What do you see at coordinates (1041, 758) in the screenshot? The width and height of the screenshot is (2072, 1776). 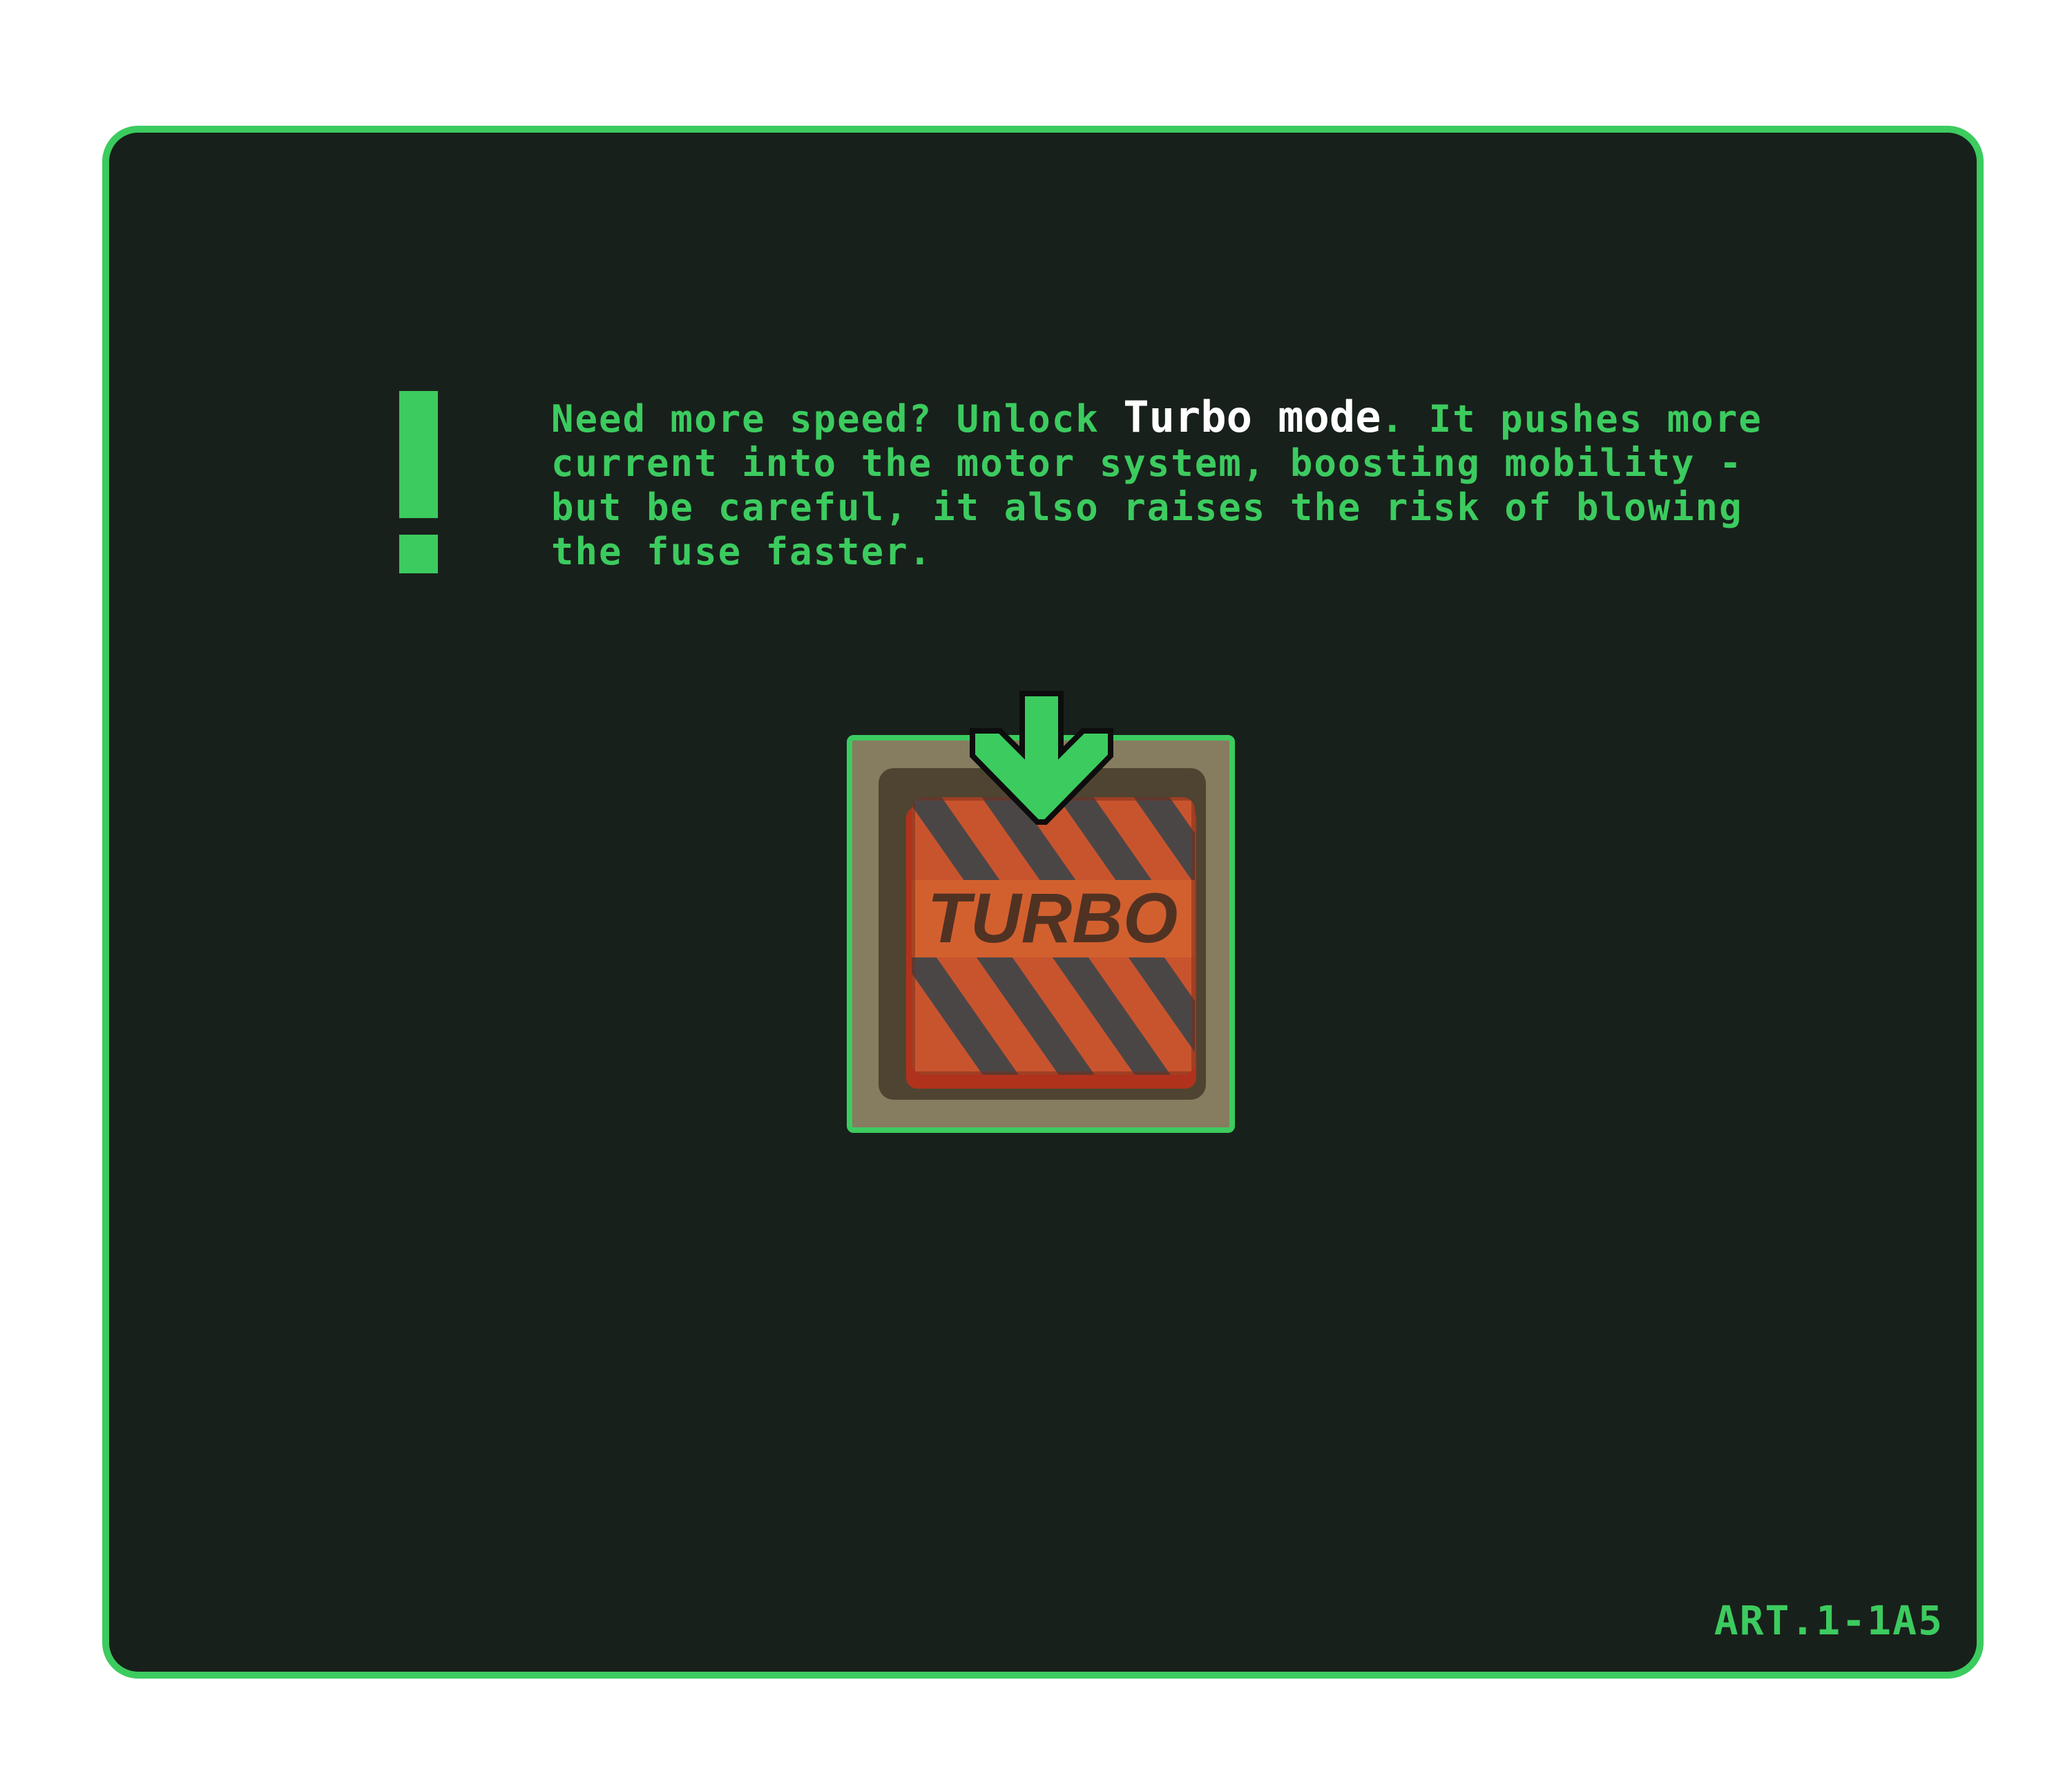 I see `arrow-down-icon` at bounding box center [1041, 758].